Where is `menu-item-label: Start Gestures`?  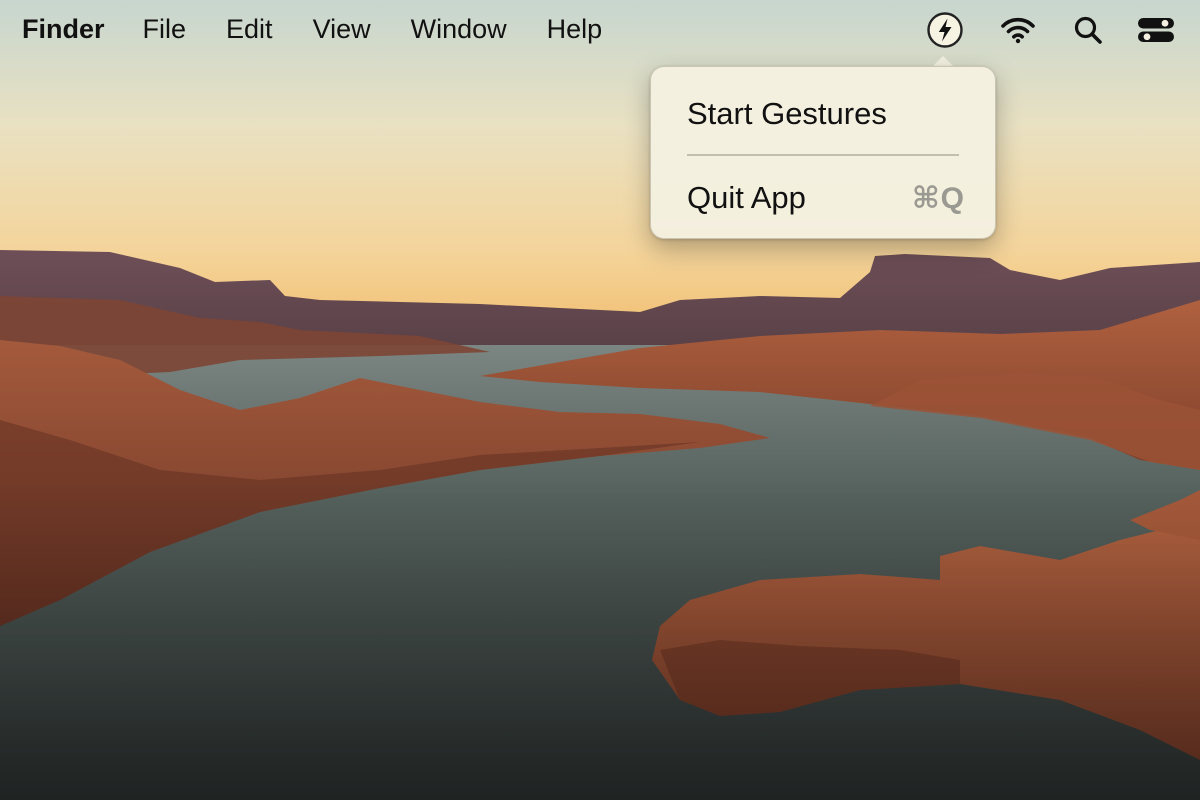 menu-item-label: Start Gestures is located at coordinates (787, 113).